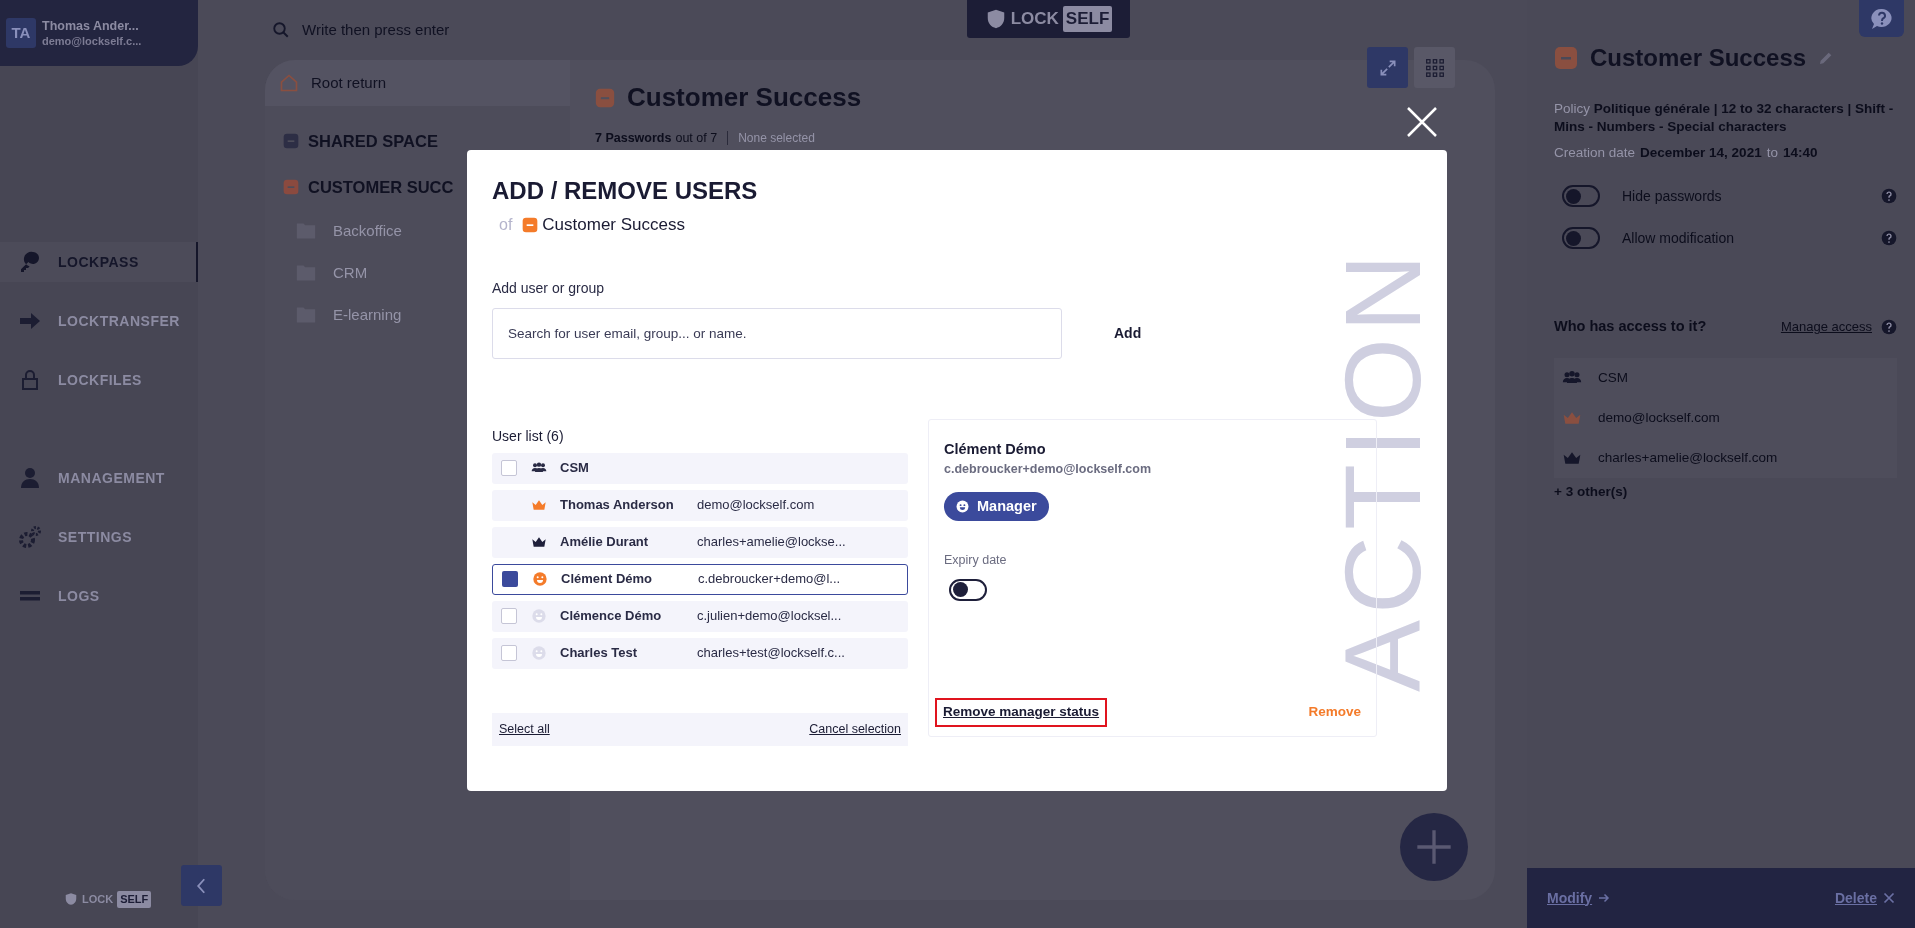 This screenshot has width=1915, height=928. I want to click on access-entry: CSM, so click(1613, 377).